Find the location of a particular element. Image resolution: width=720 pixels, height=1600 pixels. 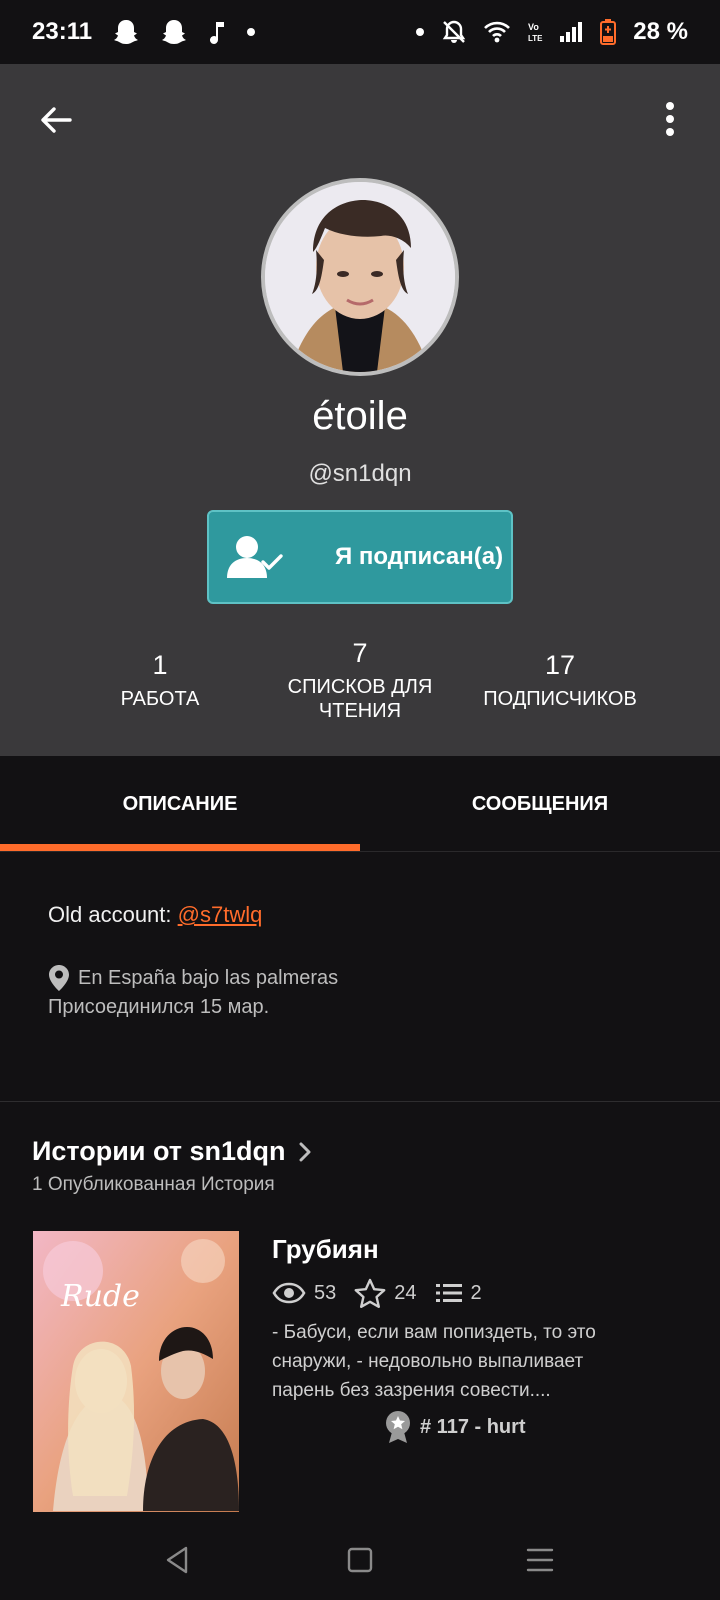

avatar is located at coordinates (360, 277).